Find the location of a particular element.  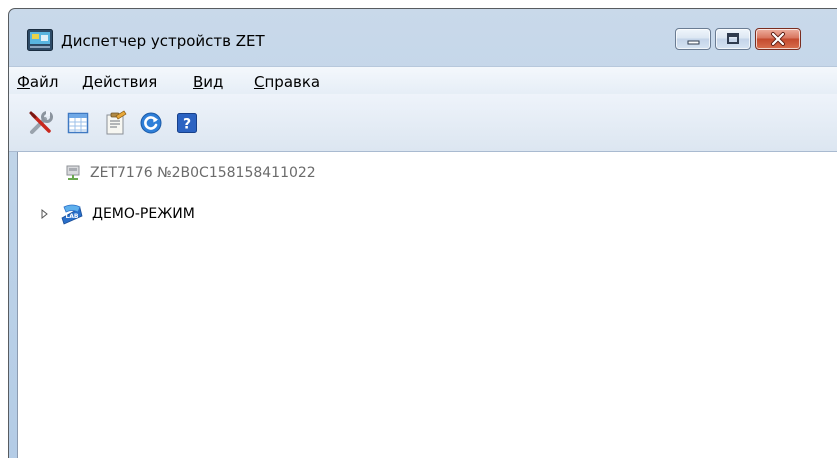

demo-mode-icon: LAB is located at coordinates (72, 214).